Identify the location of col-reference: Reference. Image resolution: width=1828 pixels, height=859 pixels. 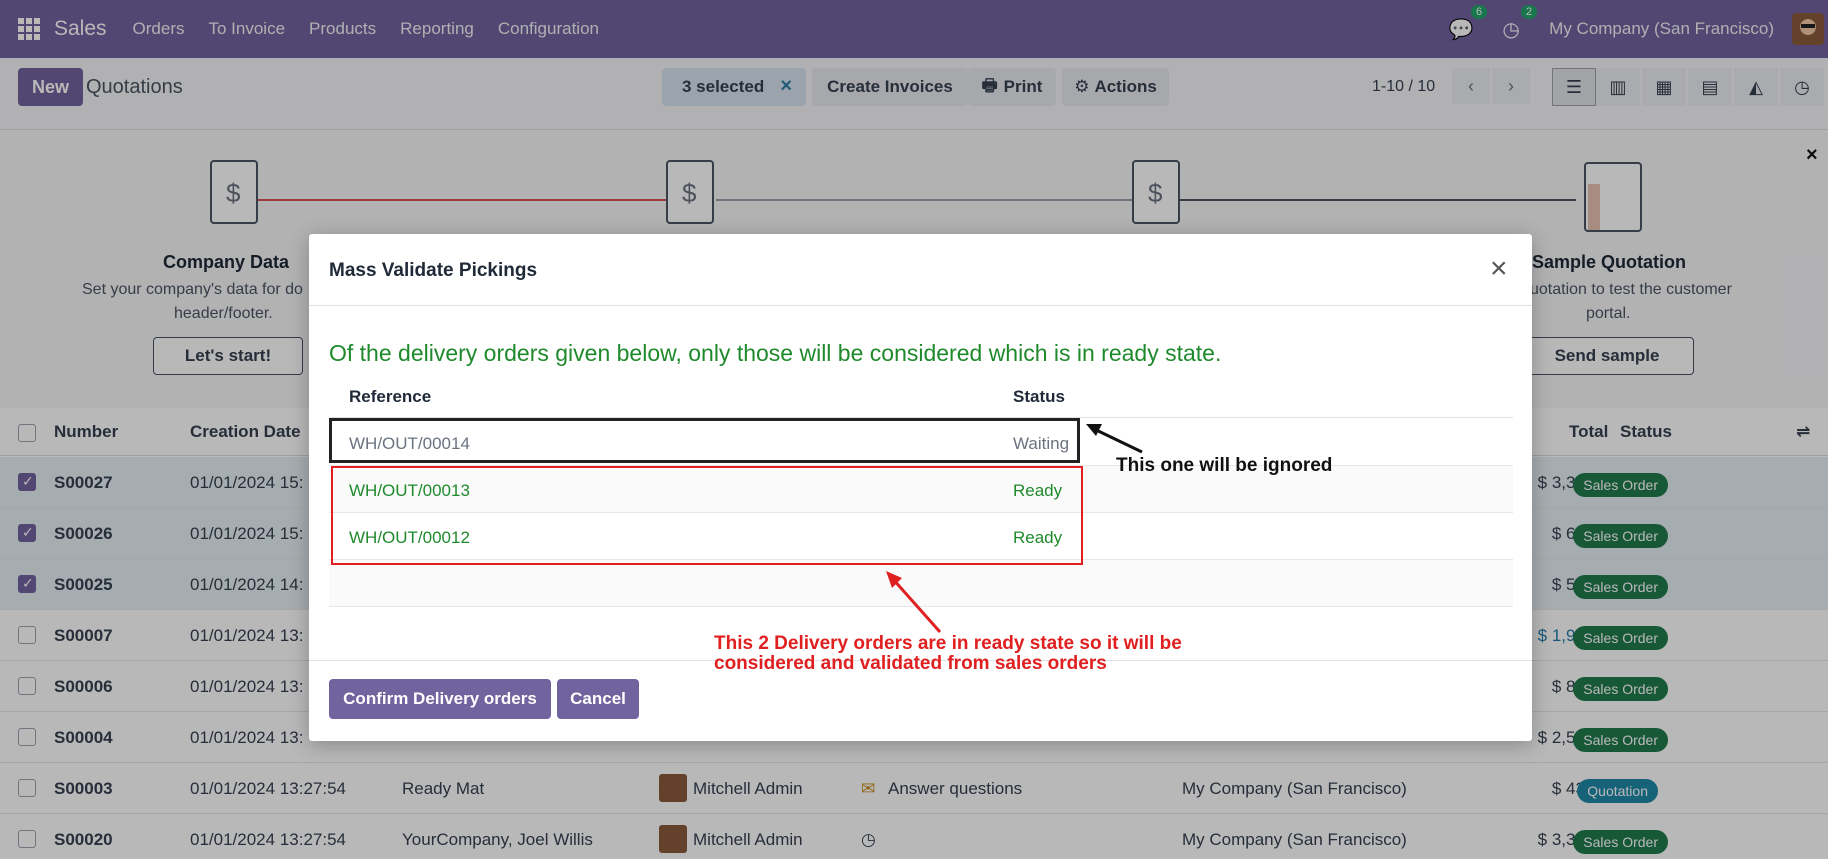
(390, 396).